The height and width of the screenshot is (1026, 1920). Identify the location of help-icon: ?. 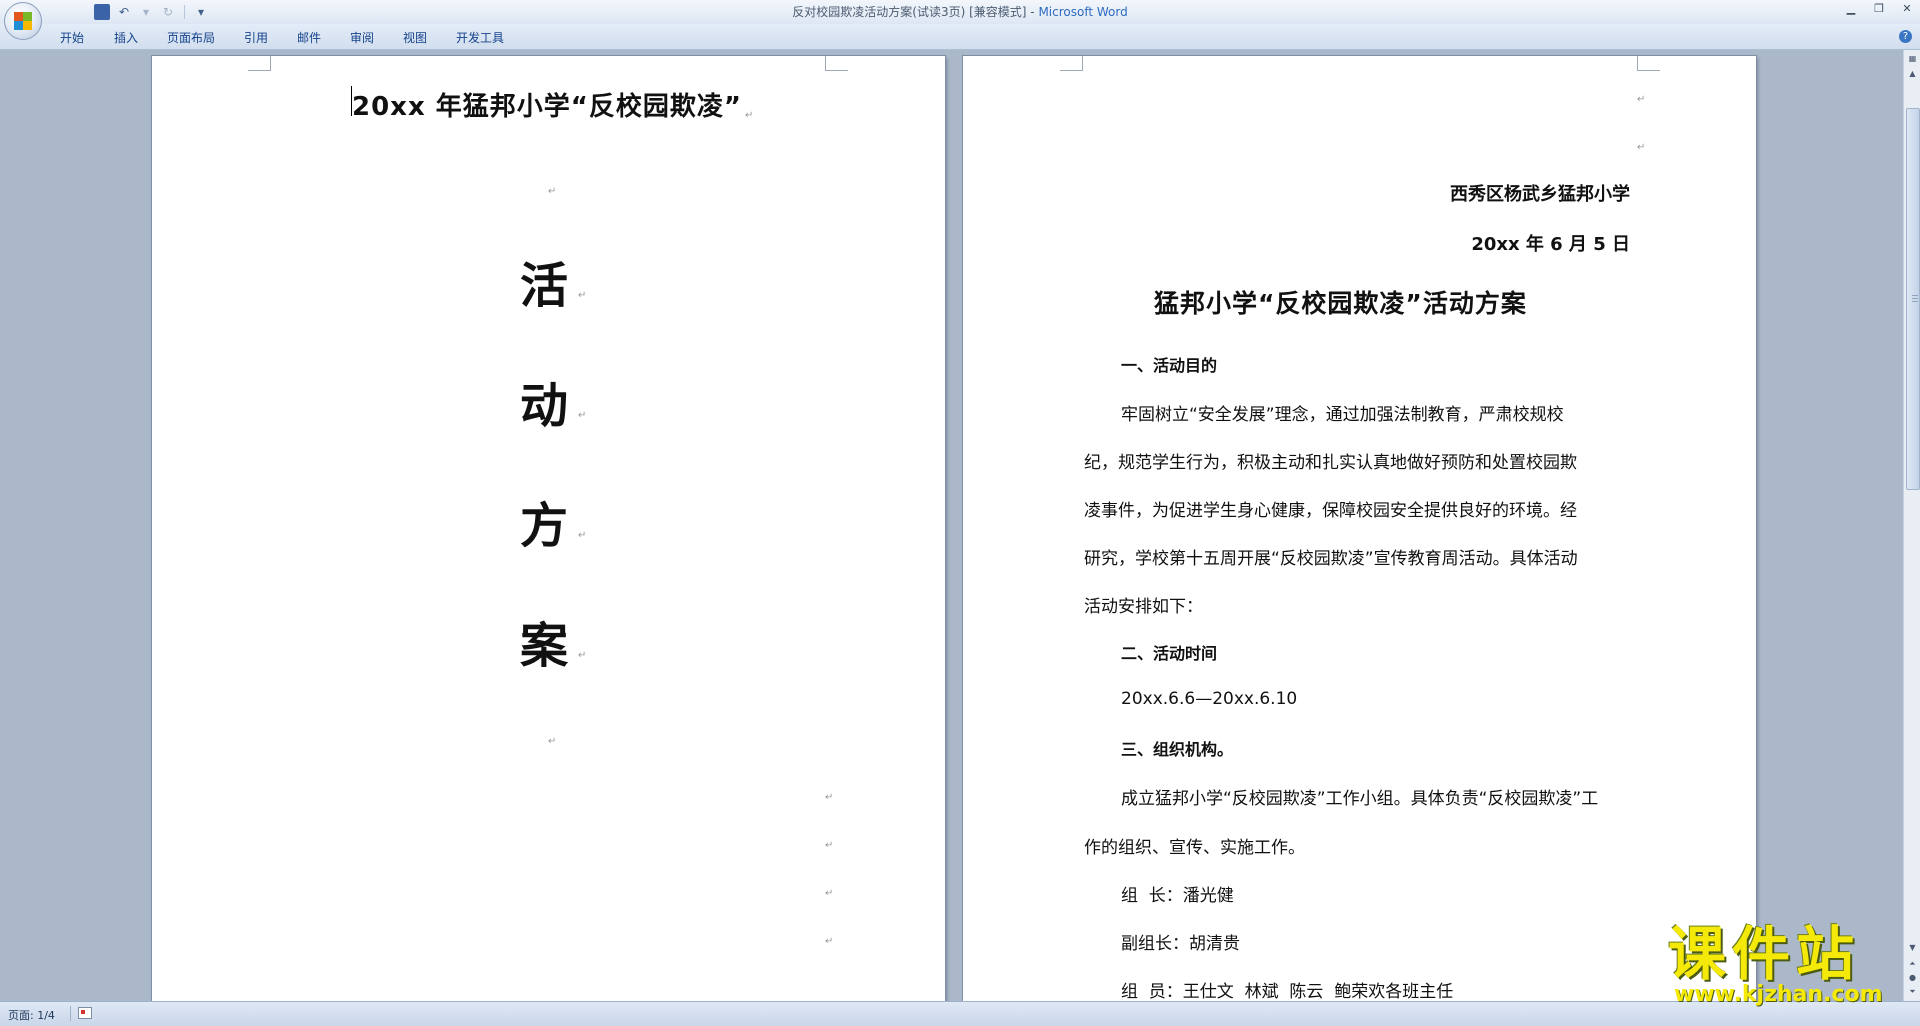
(1905, 36).